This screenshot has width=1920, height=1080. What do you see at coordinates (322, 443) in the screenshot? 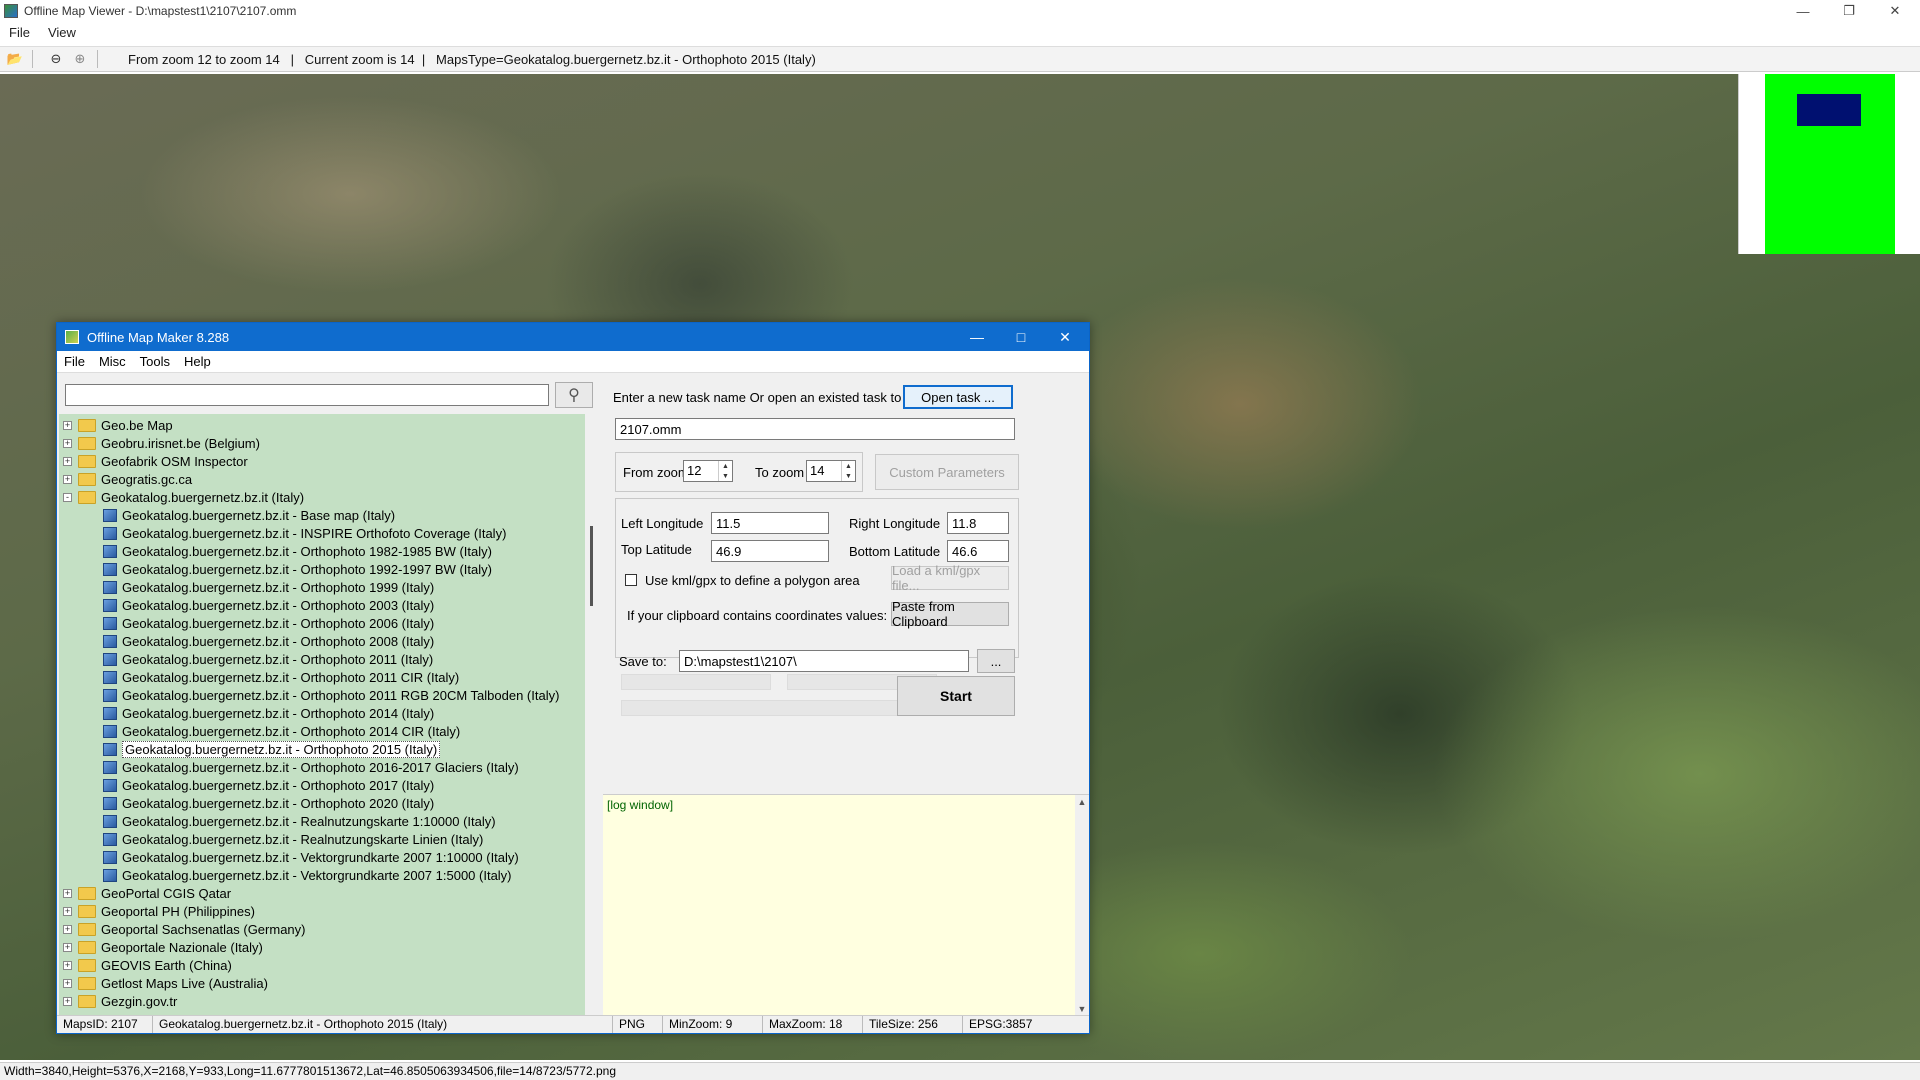
I see `tree-folder-item: + Geobru.irisnet.be (Belgium)` at bounding box center [322, 443].